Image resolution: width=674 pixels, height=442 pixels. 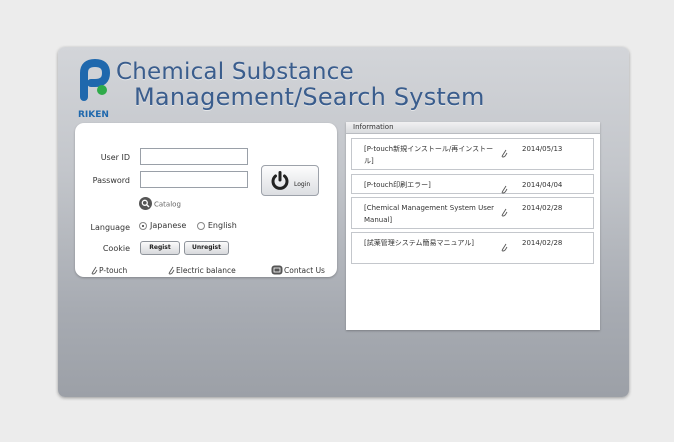 I want to click on contact-us-label: Contact Us, so click(x=304, y=270).